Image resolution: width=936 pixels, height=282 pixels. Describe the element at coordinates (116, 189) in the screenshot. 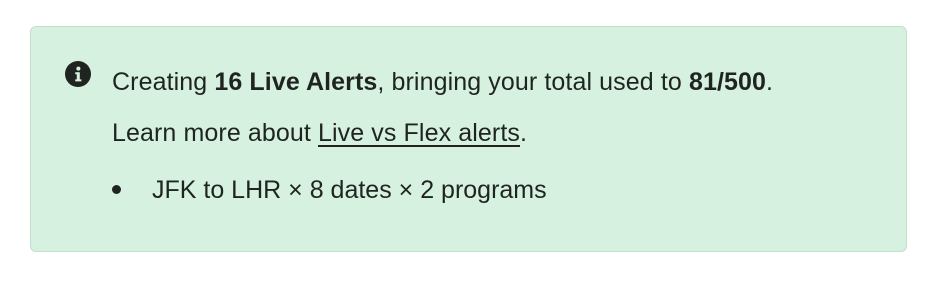

I see `bullet-icon` at that location.